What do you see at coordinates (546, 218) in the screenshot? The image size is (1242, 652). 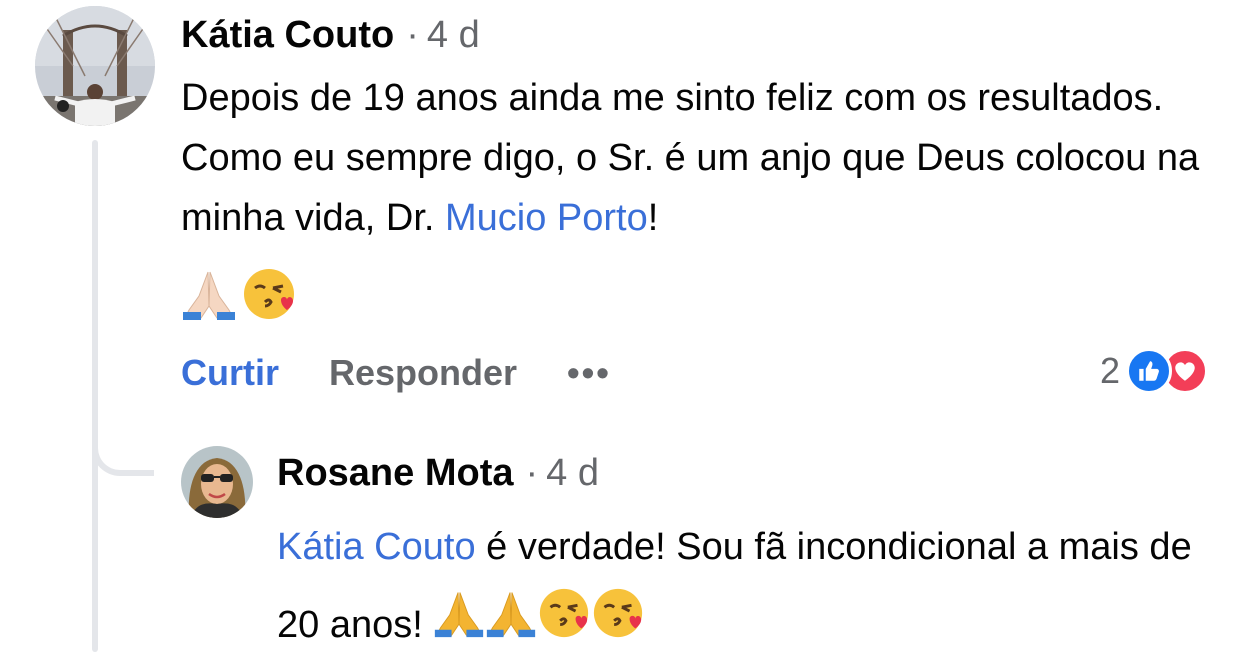 I see `mention-link: Mucio Porto` at bounding box center [546, 218].